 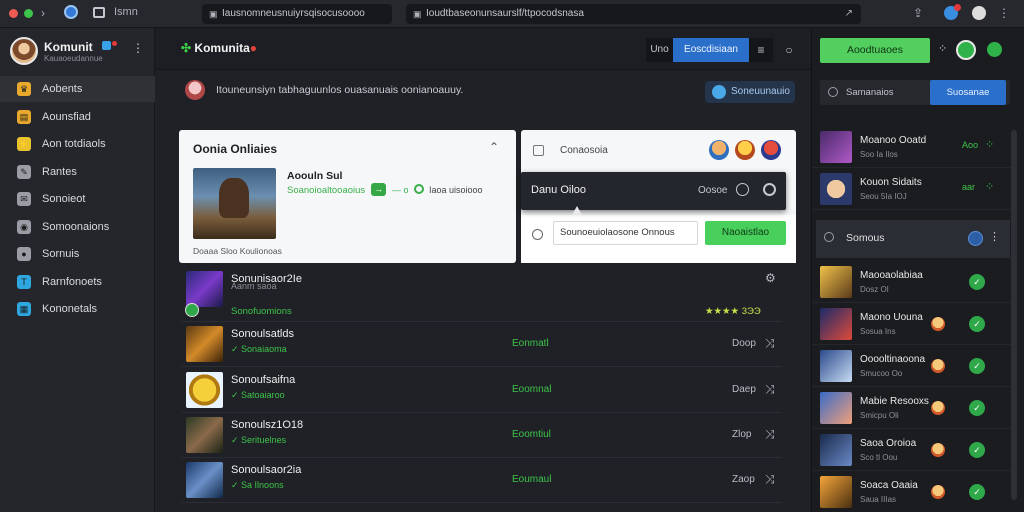 I want to click on scrollbar, so click(x=1014, y=315).